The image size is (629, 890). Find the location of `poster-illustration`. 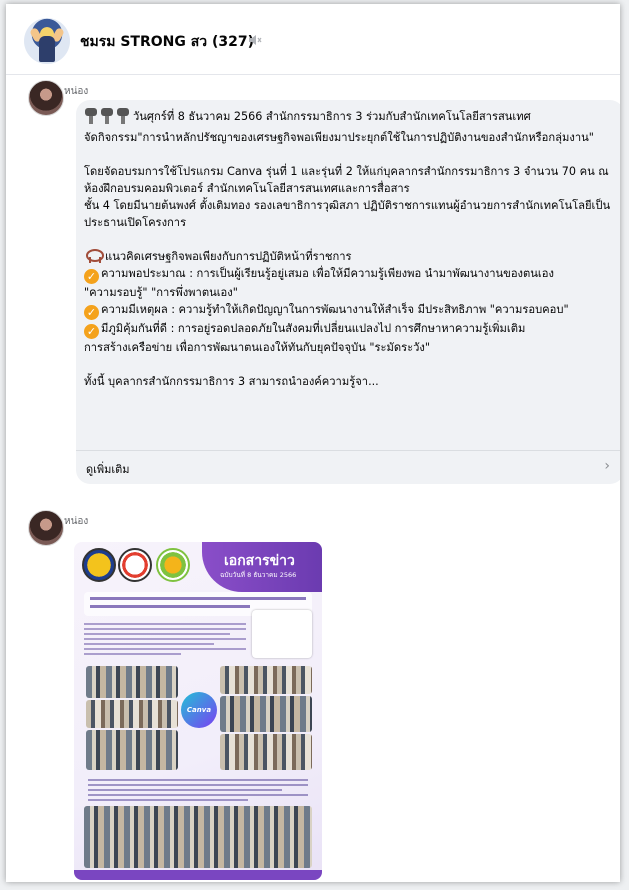

poster-illustration is located at coordinates (282, 634).